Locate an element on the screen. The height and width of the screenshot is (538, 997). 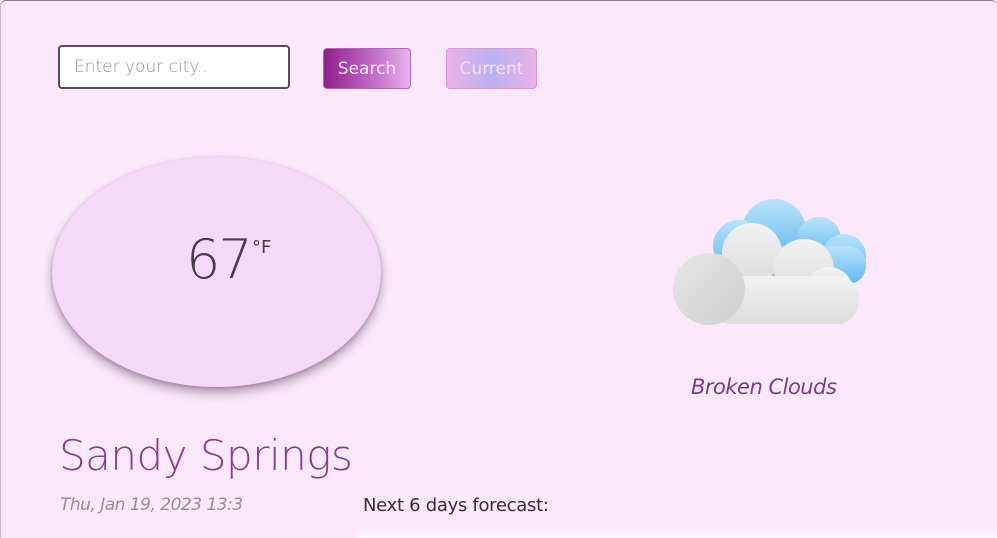
date-time: Thu, Jan 19, 2023 13:3 is located at coordinates (151, 505).